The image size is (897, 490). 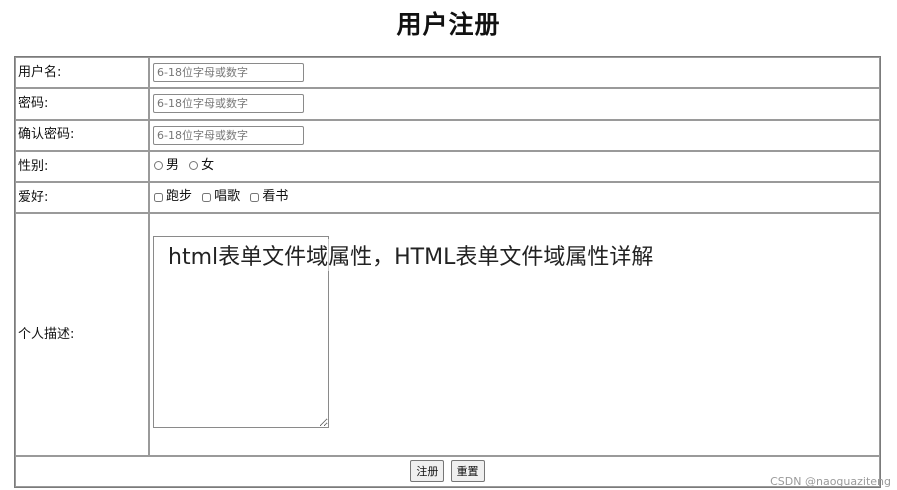 I want to click on password-label: 密码:, so click(x=82, y=104).